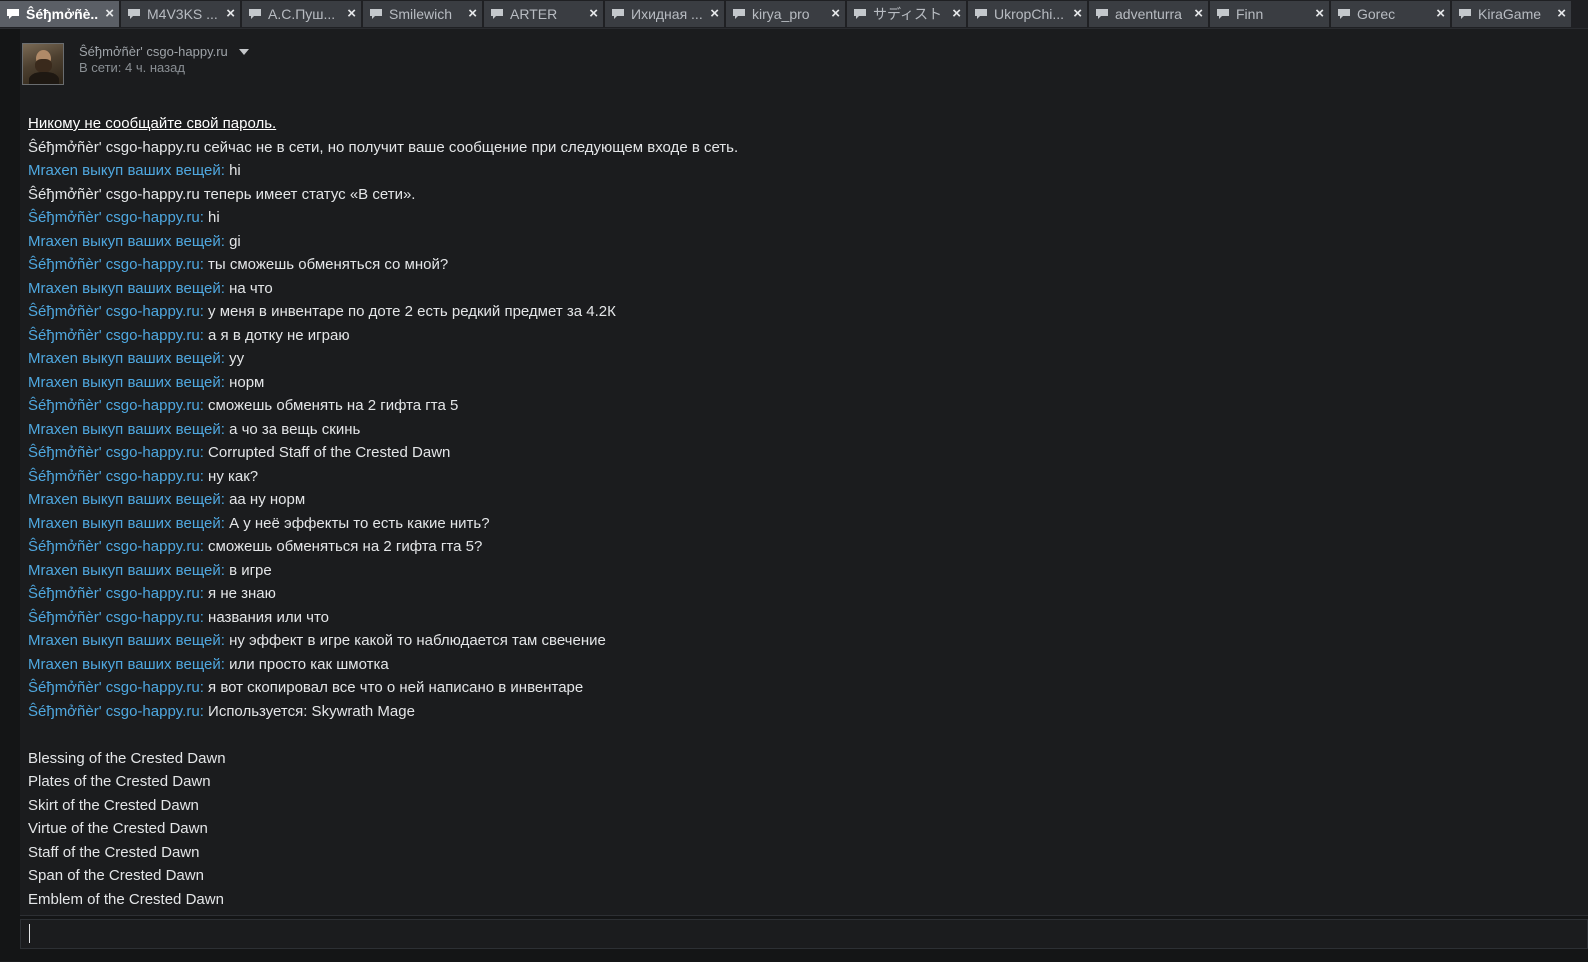 The height and width of the screenshot is (962, 1588). Describe the element at coordinates (244, 52) in the screenshot. I see `chevron-down-icon` at that location.